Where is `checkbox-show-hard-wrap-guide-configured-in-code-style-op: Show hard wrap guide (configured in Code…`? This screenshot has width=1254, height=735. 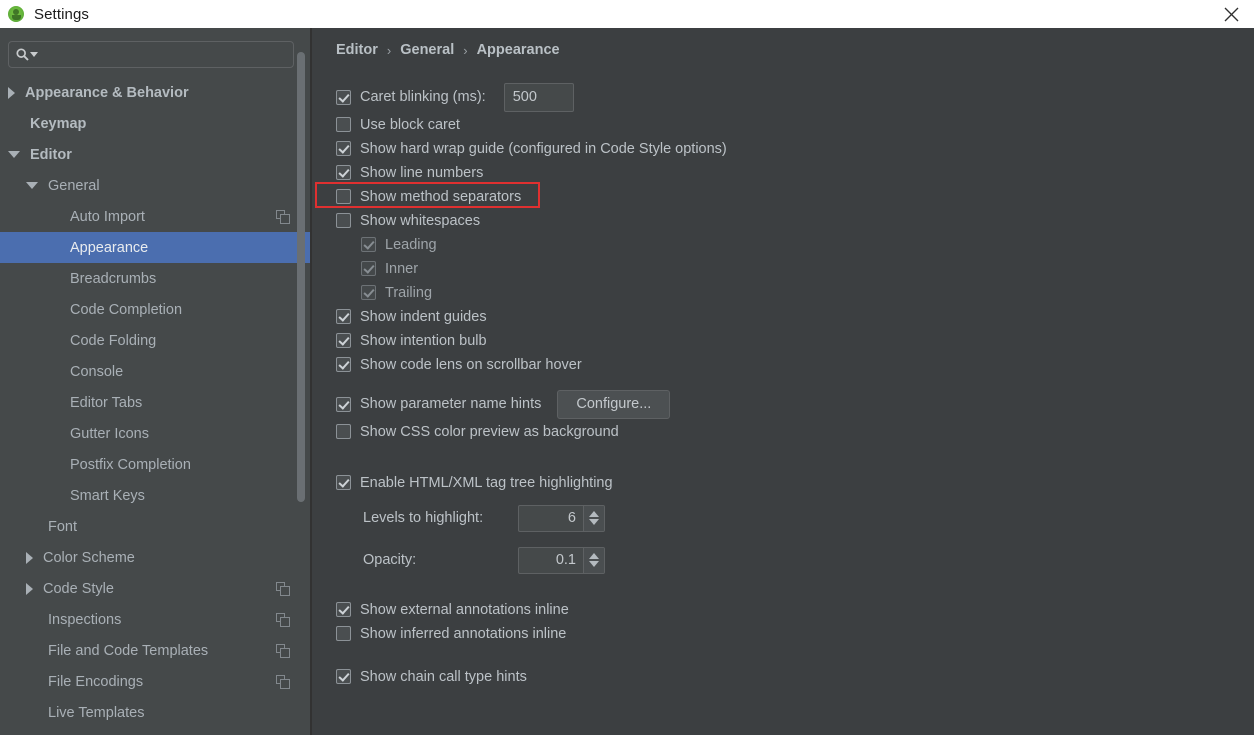 checkbox-show-hard-wrap-guide-configured-in-code-style-op: Show hard wrap guide (configured in Code… is located at coordinates (531, 149).